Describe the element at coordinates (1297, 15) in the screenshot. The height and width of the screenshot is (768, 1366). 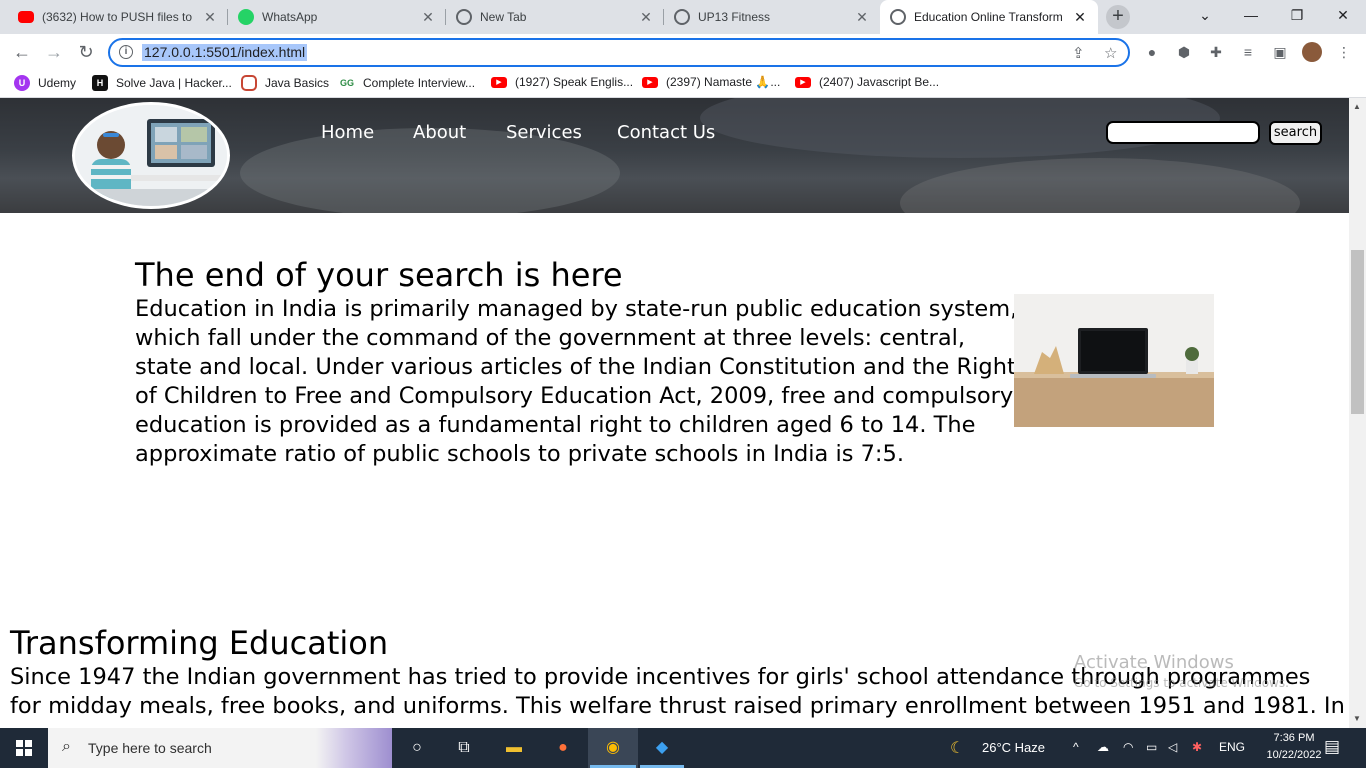
I see `restore-button: ❐` at that location.